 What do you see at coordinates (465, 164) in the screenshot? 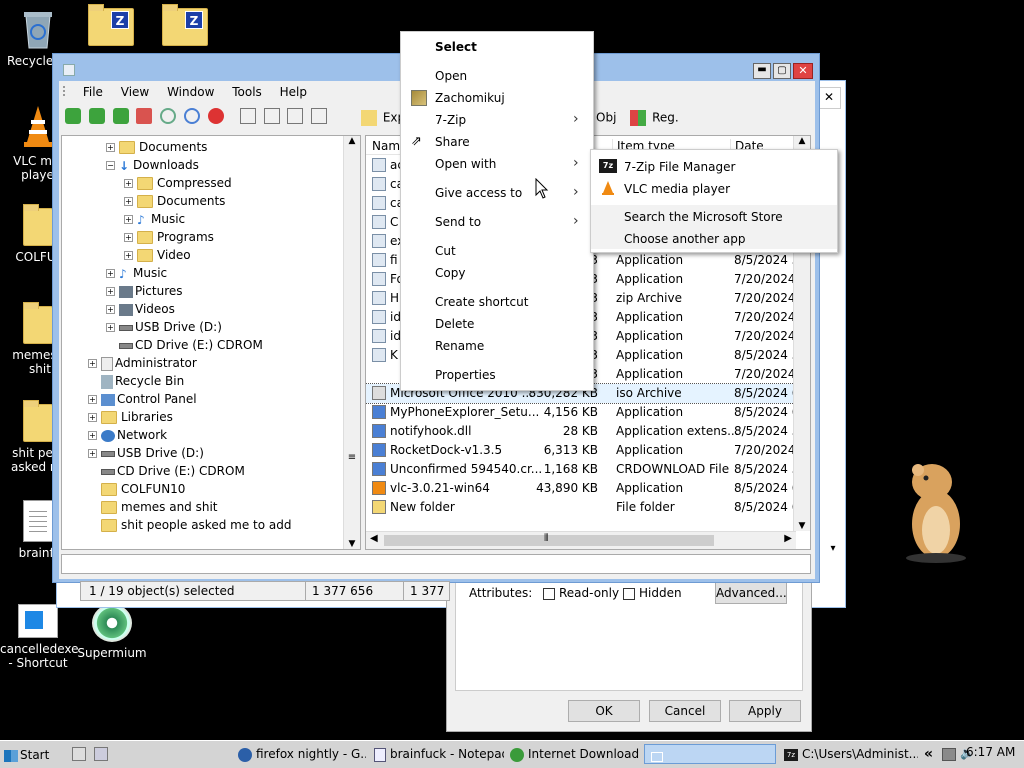
I see `ctx-open-with: Open with` at bounding box center [465, 164].